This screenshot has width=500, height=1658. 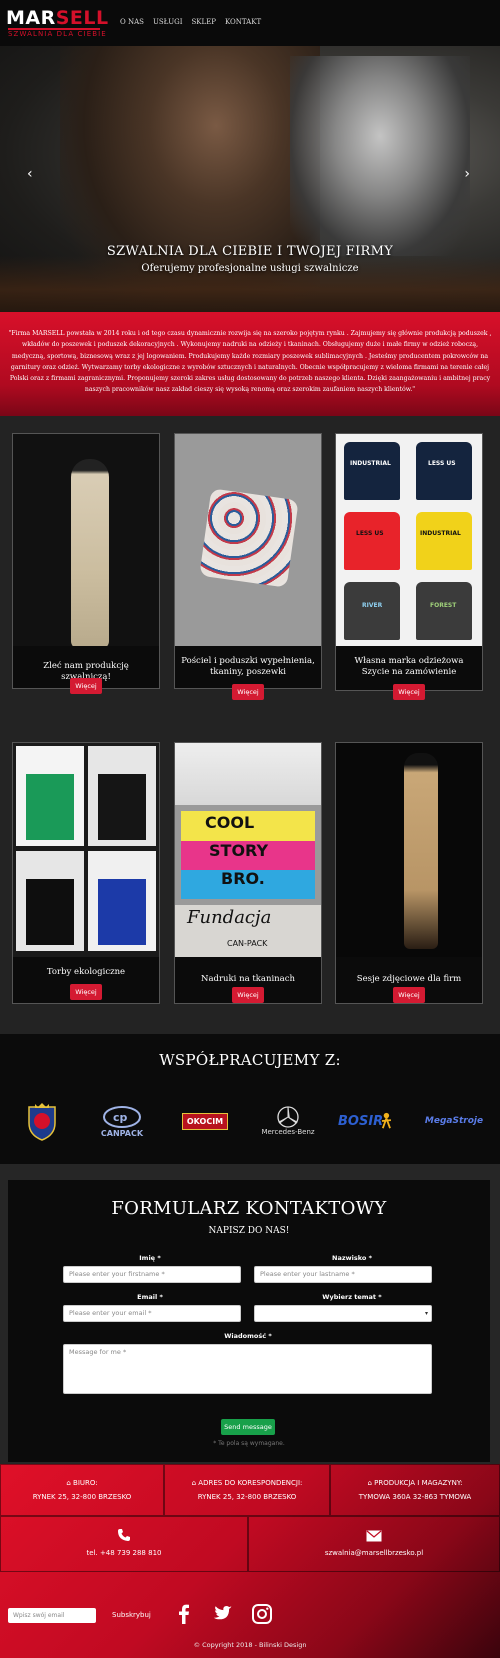 I want to click on form-subtitle: NAPISZ DO NAS!, so click(x=249, y=1231).